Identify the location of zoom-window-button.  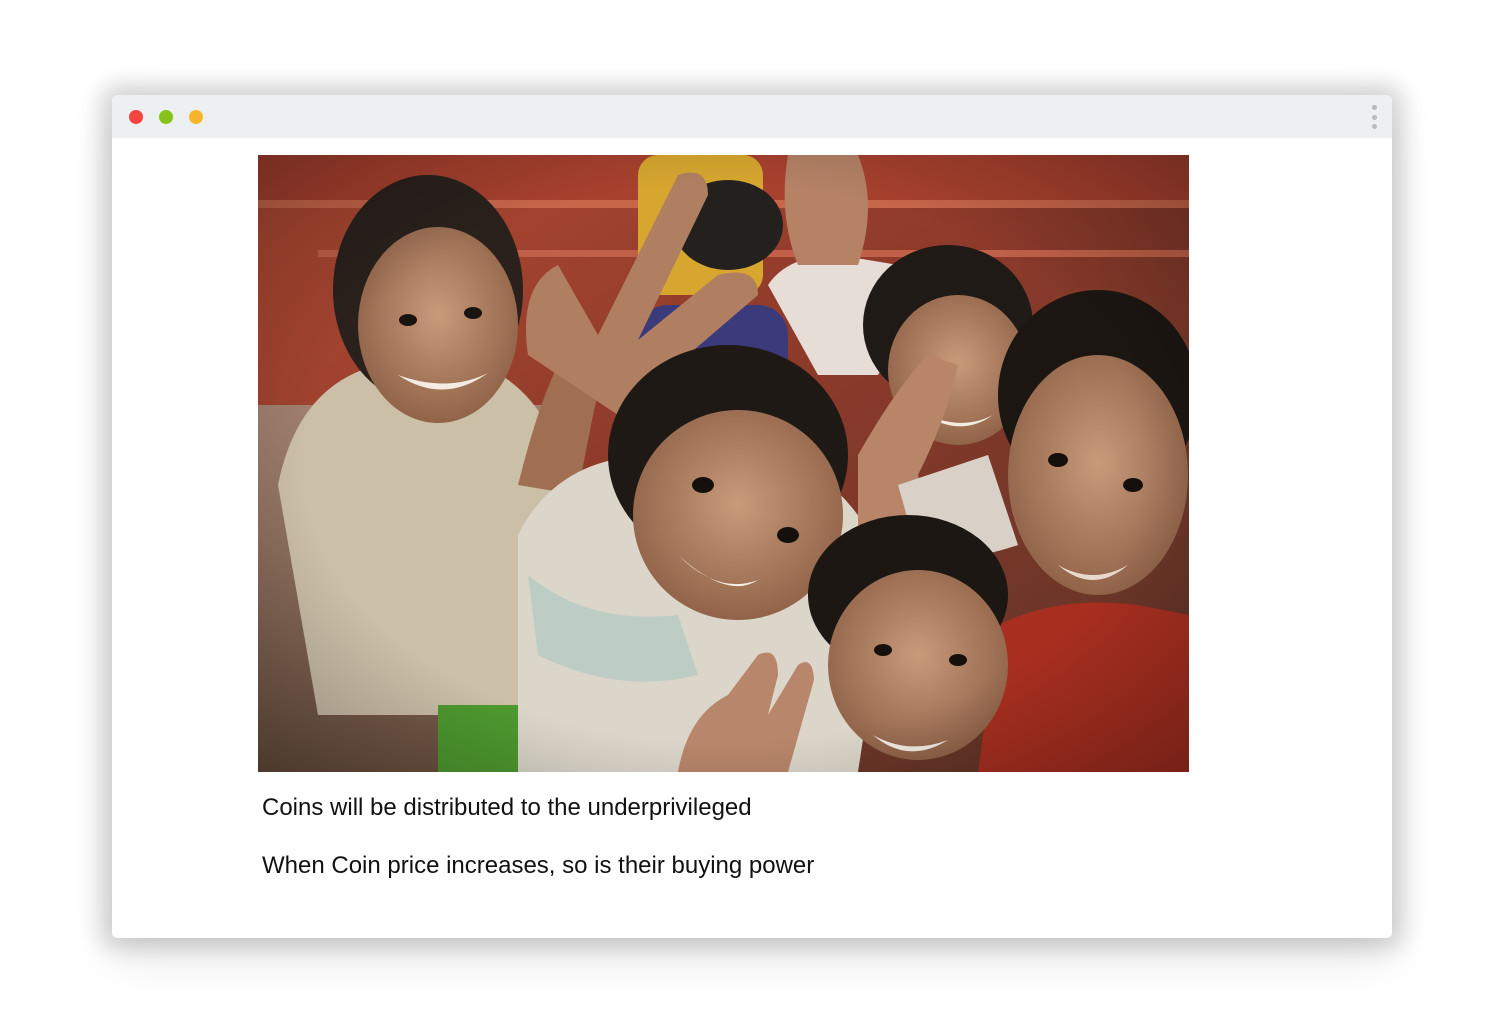
(166, 117).